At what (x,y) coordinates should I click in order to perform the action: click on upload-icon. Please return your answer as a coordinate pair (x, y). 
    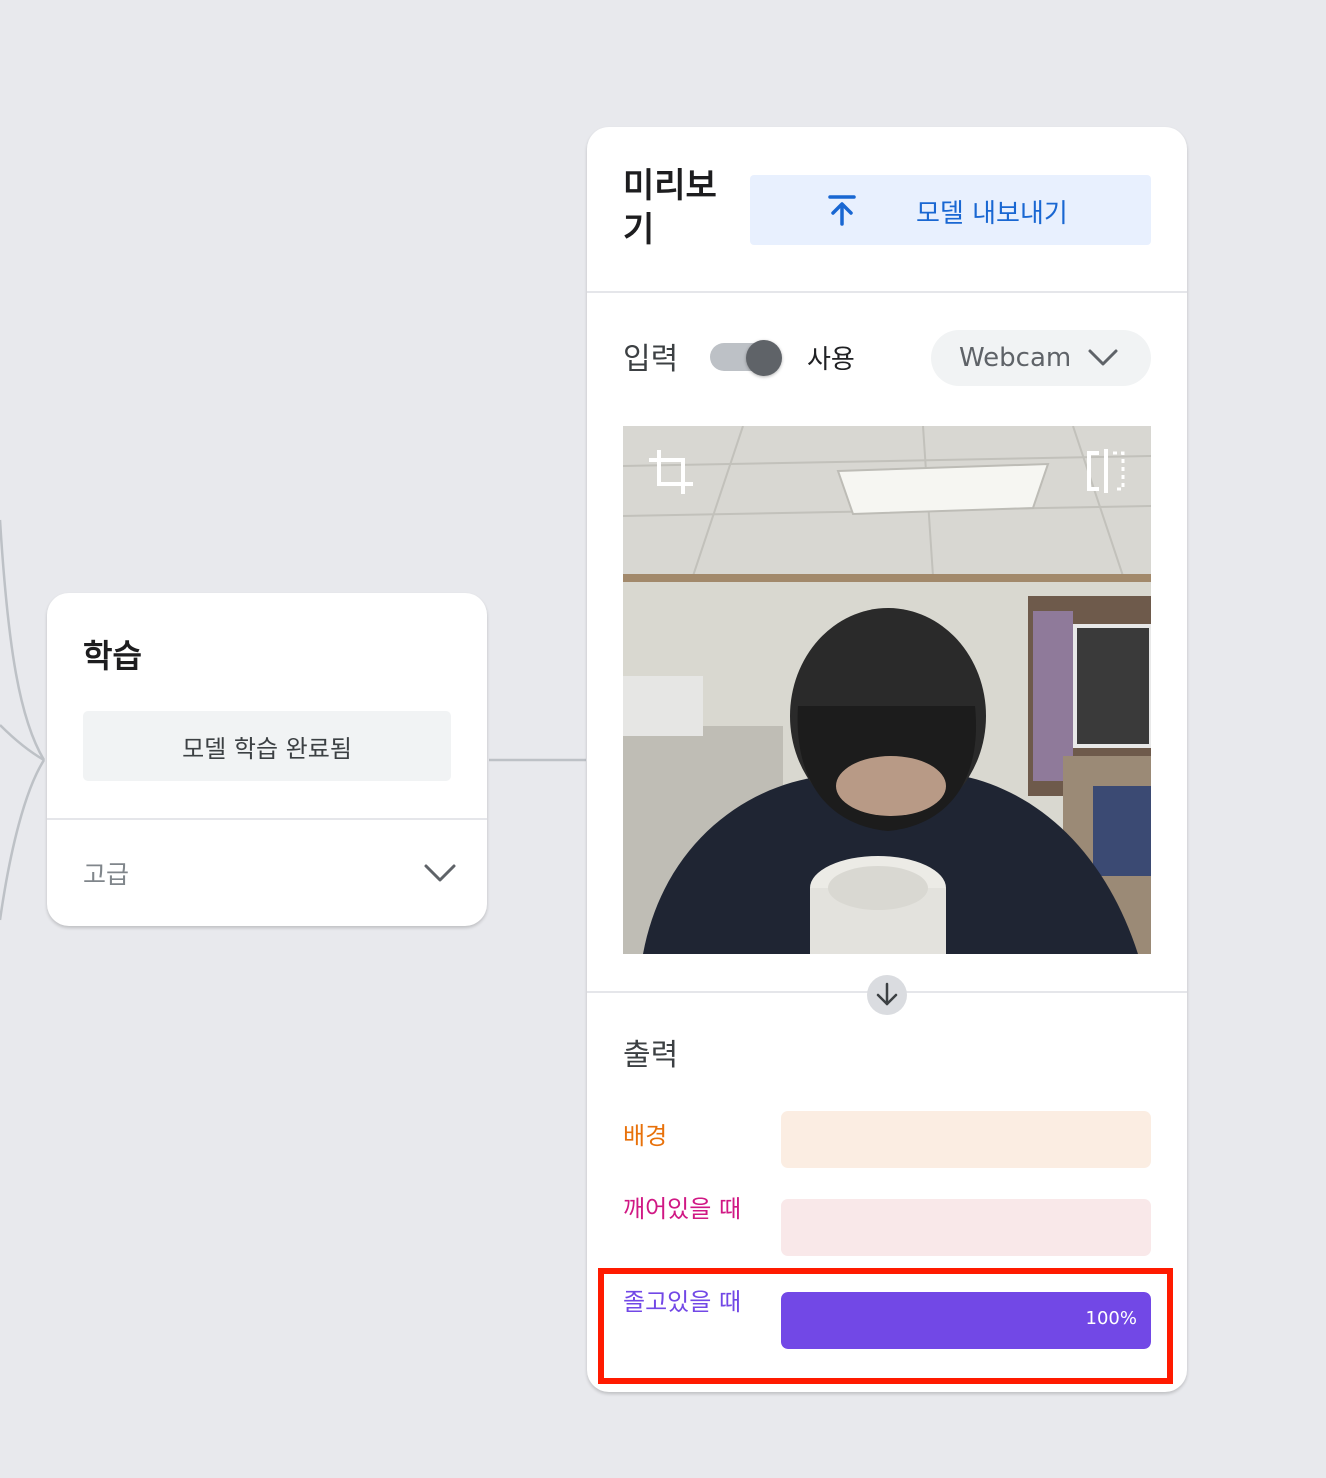
    Looking at the image, I should click on (842, 210).